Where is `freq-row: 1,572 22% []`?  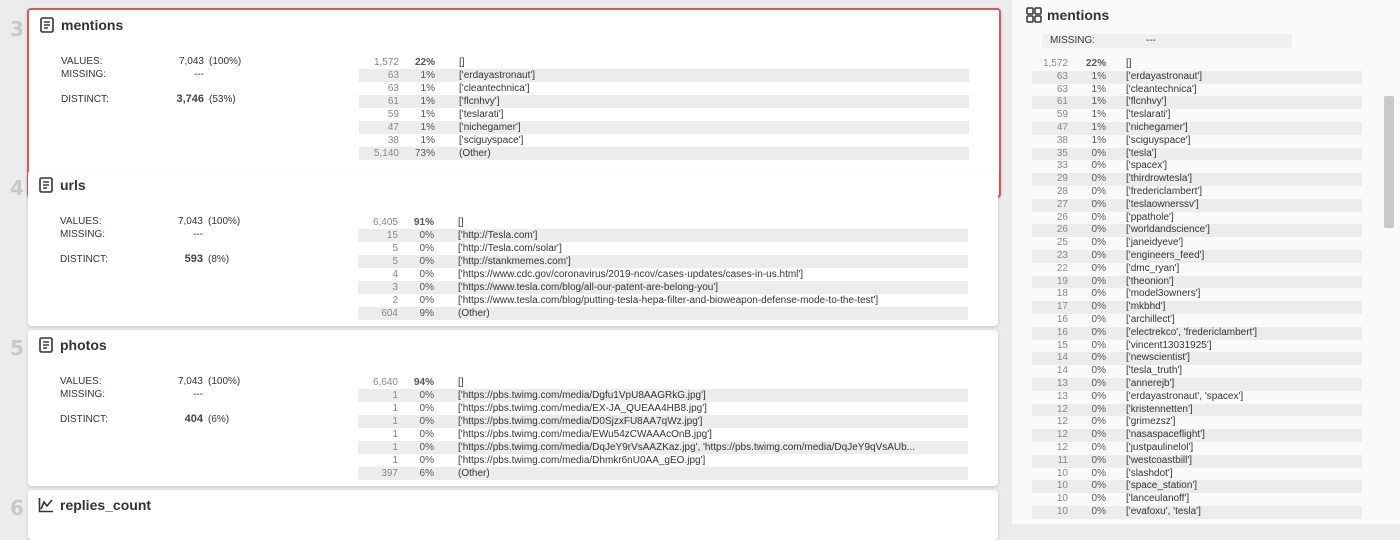
freq-row: 1,572 22% [] is located at coordinates (664, 62).